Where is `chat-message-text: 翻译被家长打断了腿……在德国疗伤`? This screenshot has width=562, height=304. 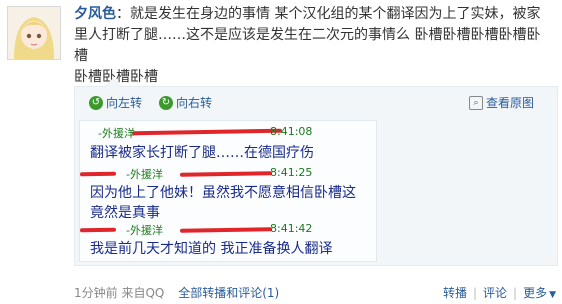
chat-message-text: 翻译被家长打断了腿……在德国疗伤 is located at coordinates (202, 153).